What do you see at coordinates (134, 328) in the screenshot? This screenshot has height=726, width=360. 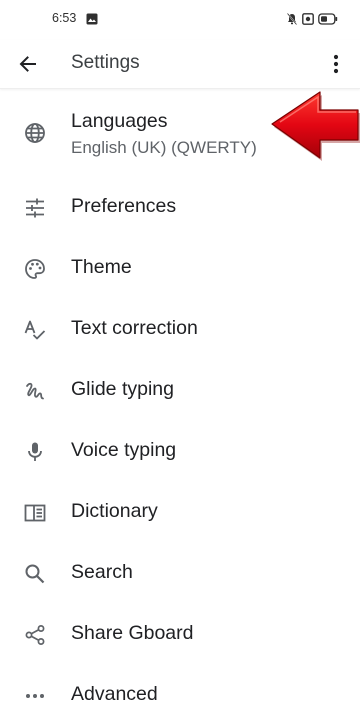 I see `menu-item-label: Text correction` at bounding box center [134, 328].